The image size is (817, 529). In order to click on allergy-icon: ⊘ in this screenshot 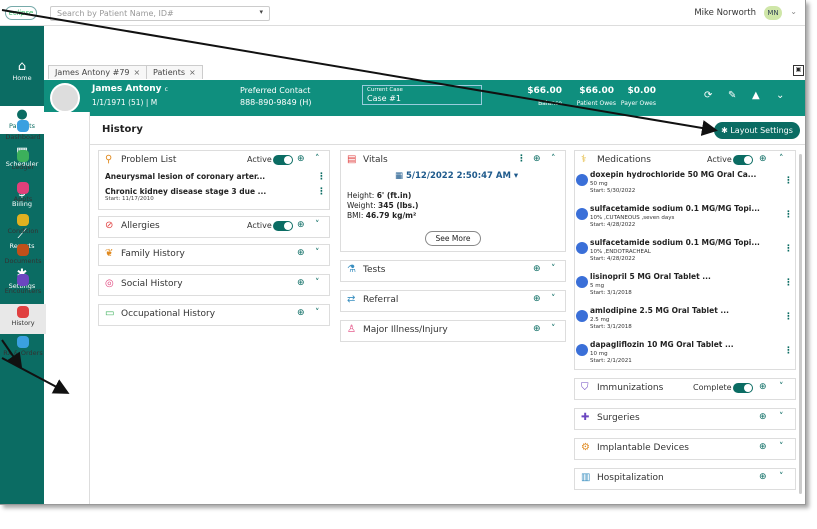, I will do `click(109, 225)`.